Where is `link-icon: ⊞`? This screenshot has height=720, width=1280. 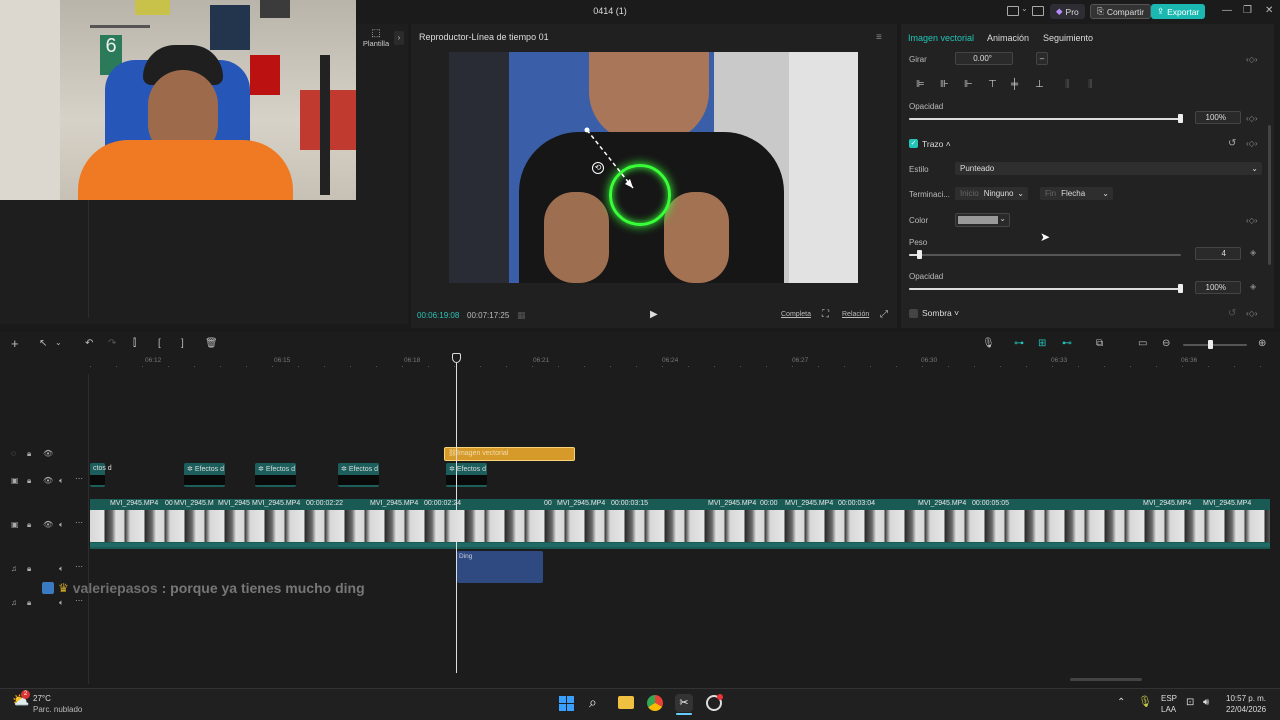
link-icon: ⊞ is located at coordinates (1042, 343).